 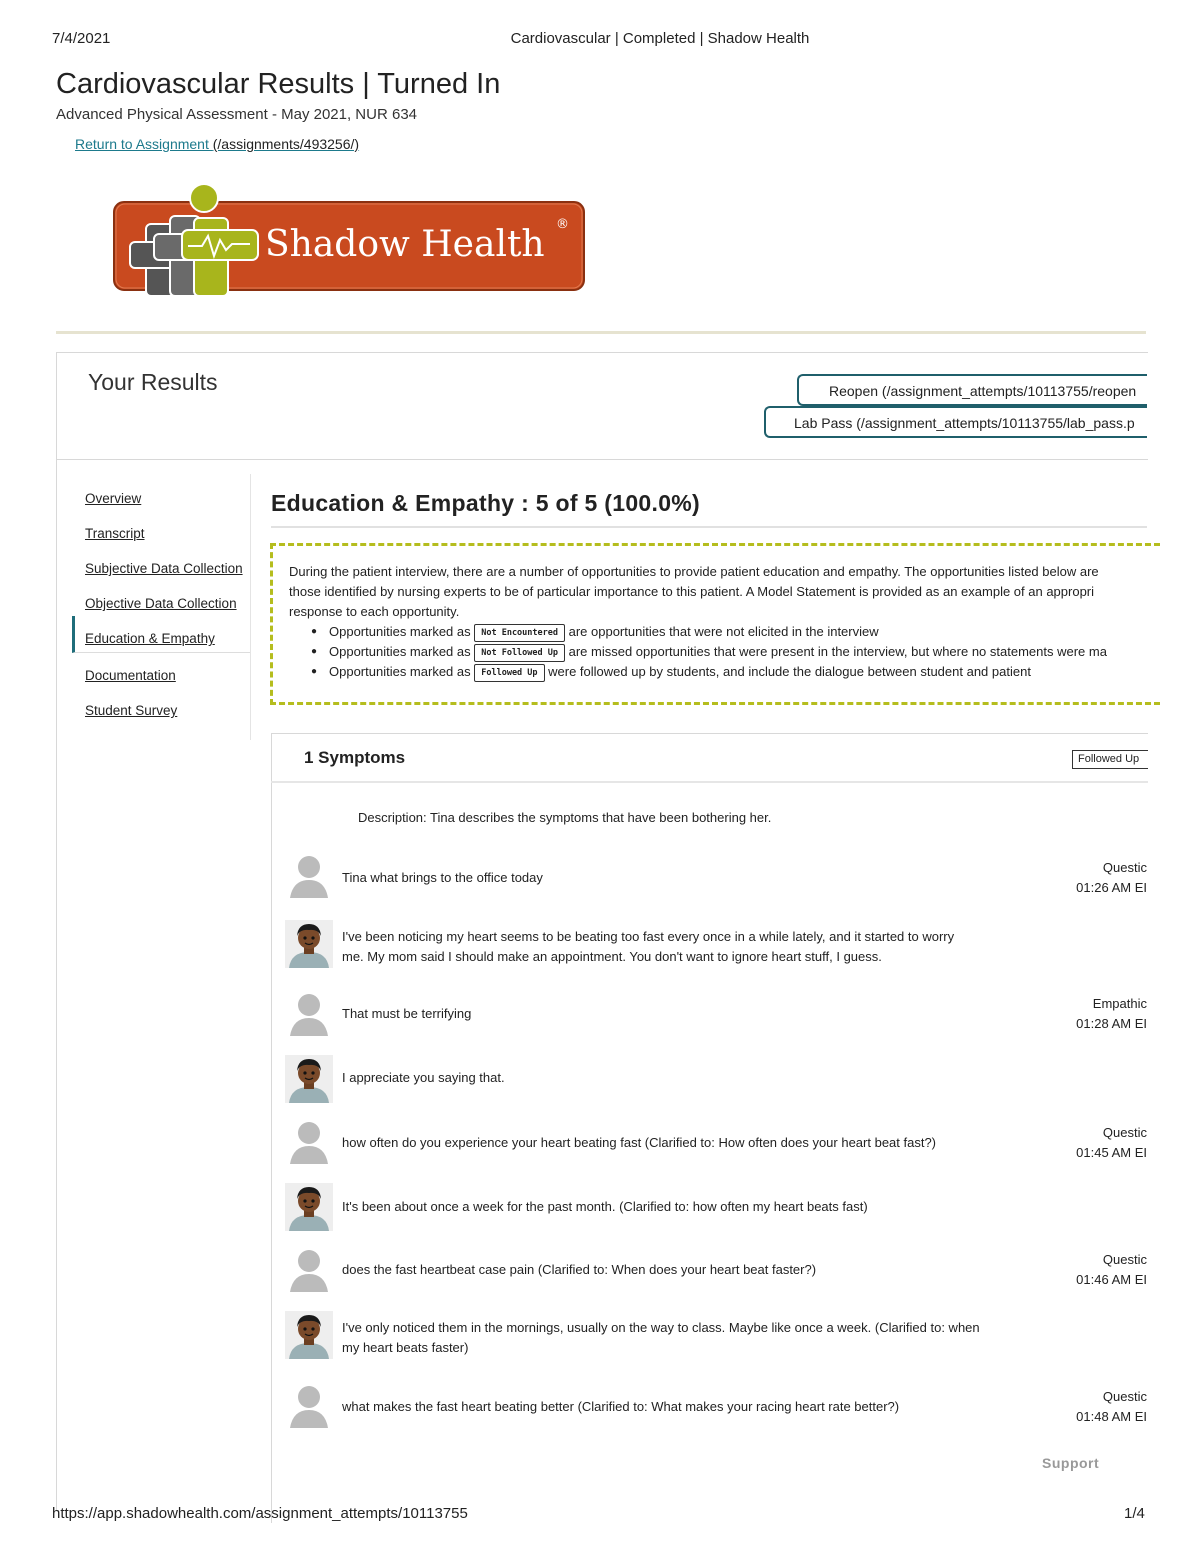 I want to click on return-link-path: (/assignments/493256/), so click(x=286, y=144).